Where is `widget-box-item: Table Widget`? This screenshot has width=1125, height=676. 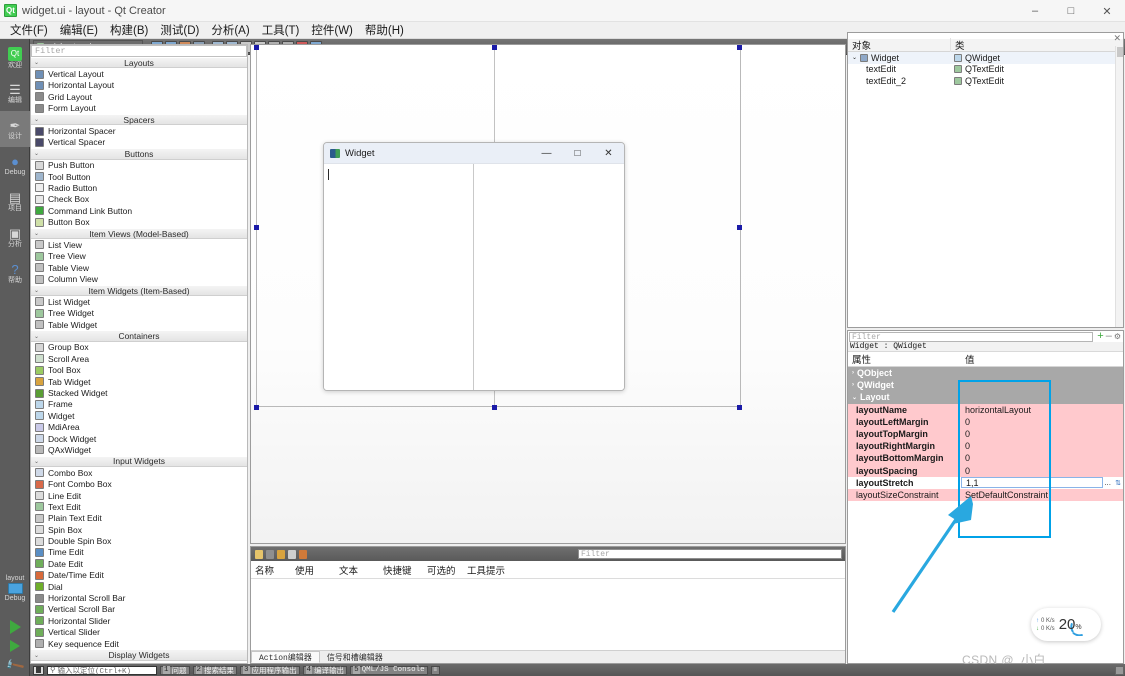 widget-box-item: Table Widget is located at coordinates (139, 324).